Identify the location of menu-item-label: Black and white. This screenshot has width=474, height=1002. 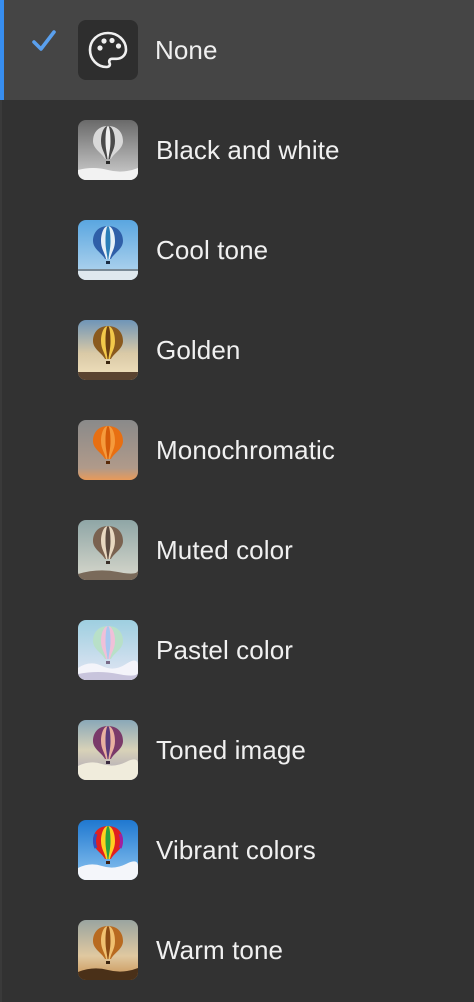
(248, 150).